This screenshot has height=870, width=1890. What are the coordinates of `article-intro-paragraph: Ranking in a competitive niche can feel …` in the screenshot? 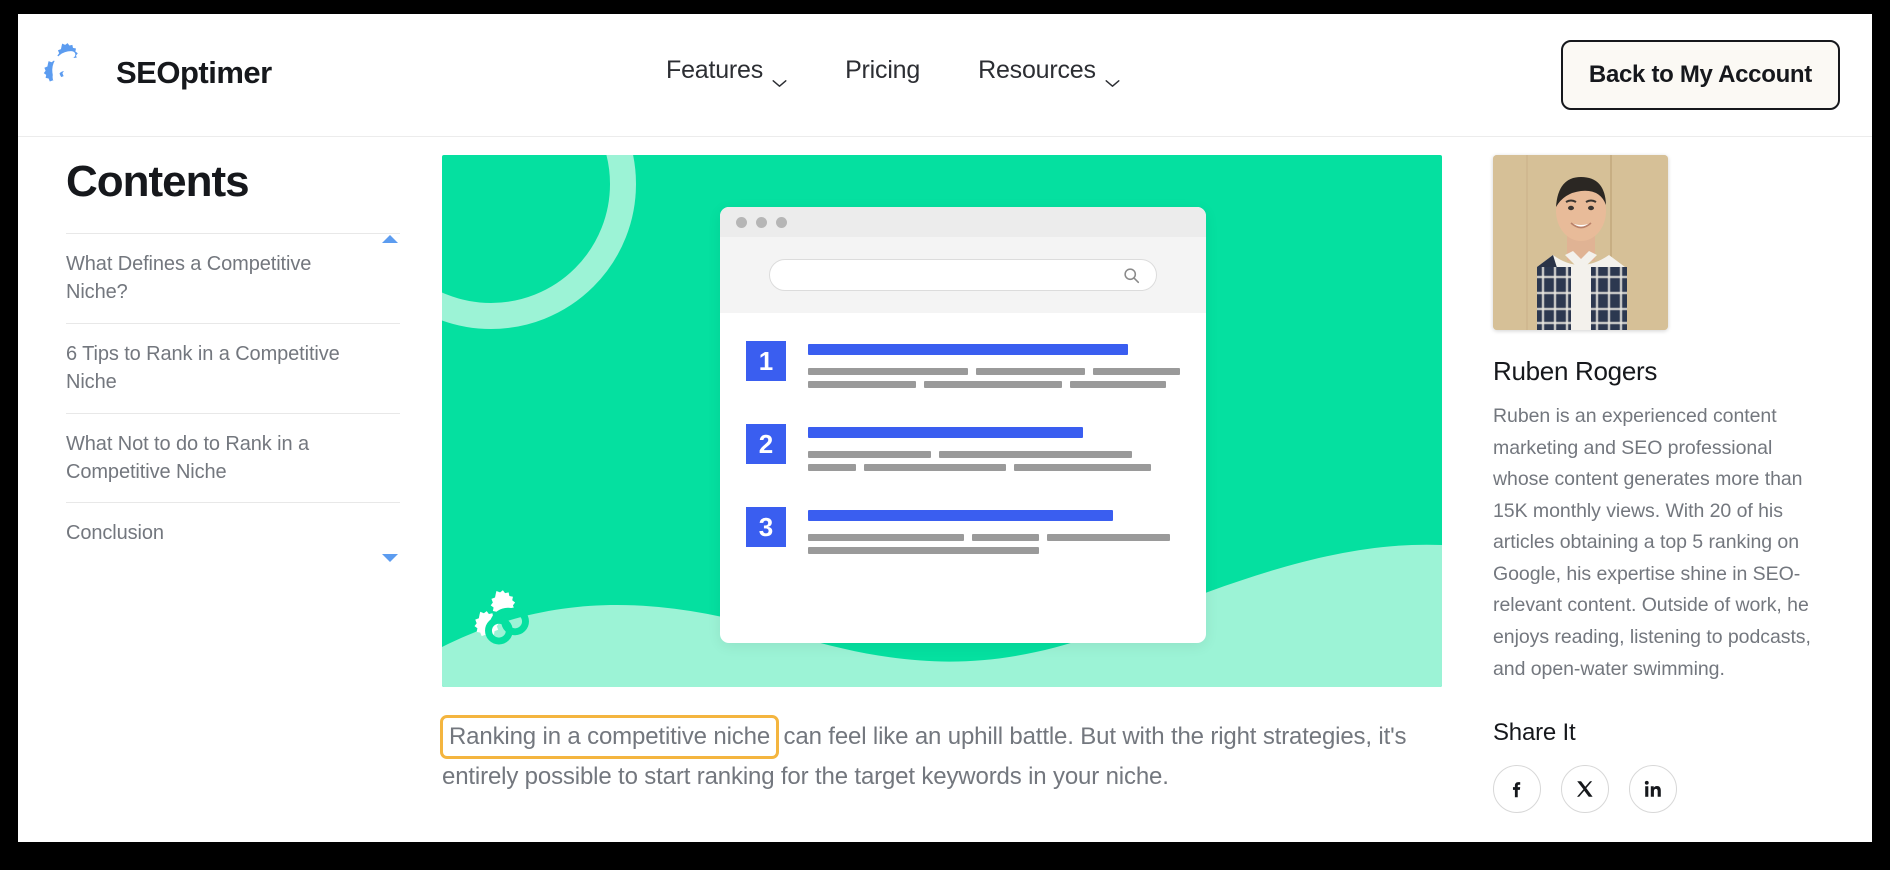 It's located at (936, 756).